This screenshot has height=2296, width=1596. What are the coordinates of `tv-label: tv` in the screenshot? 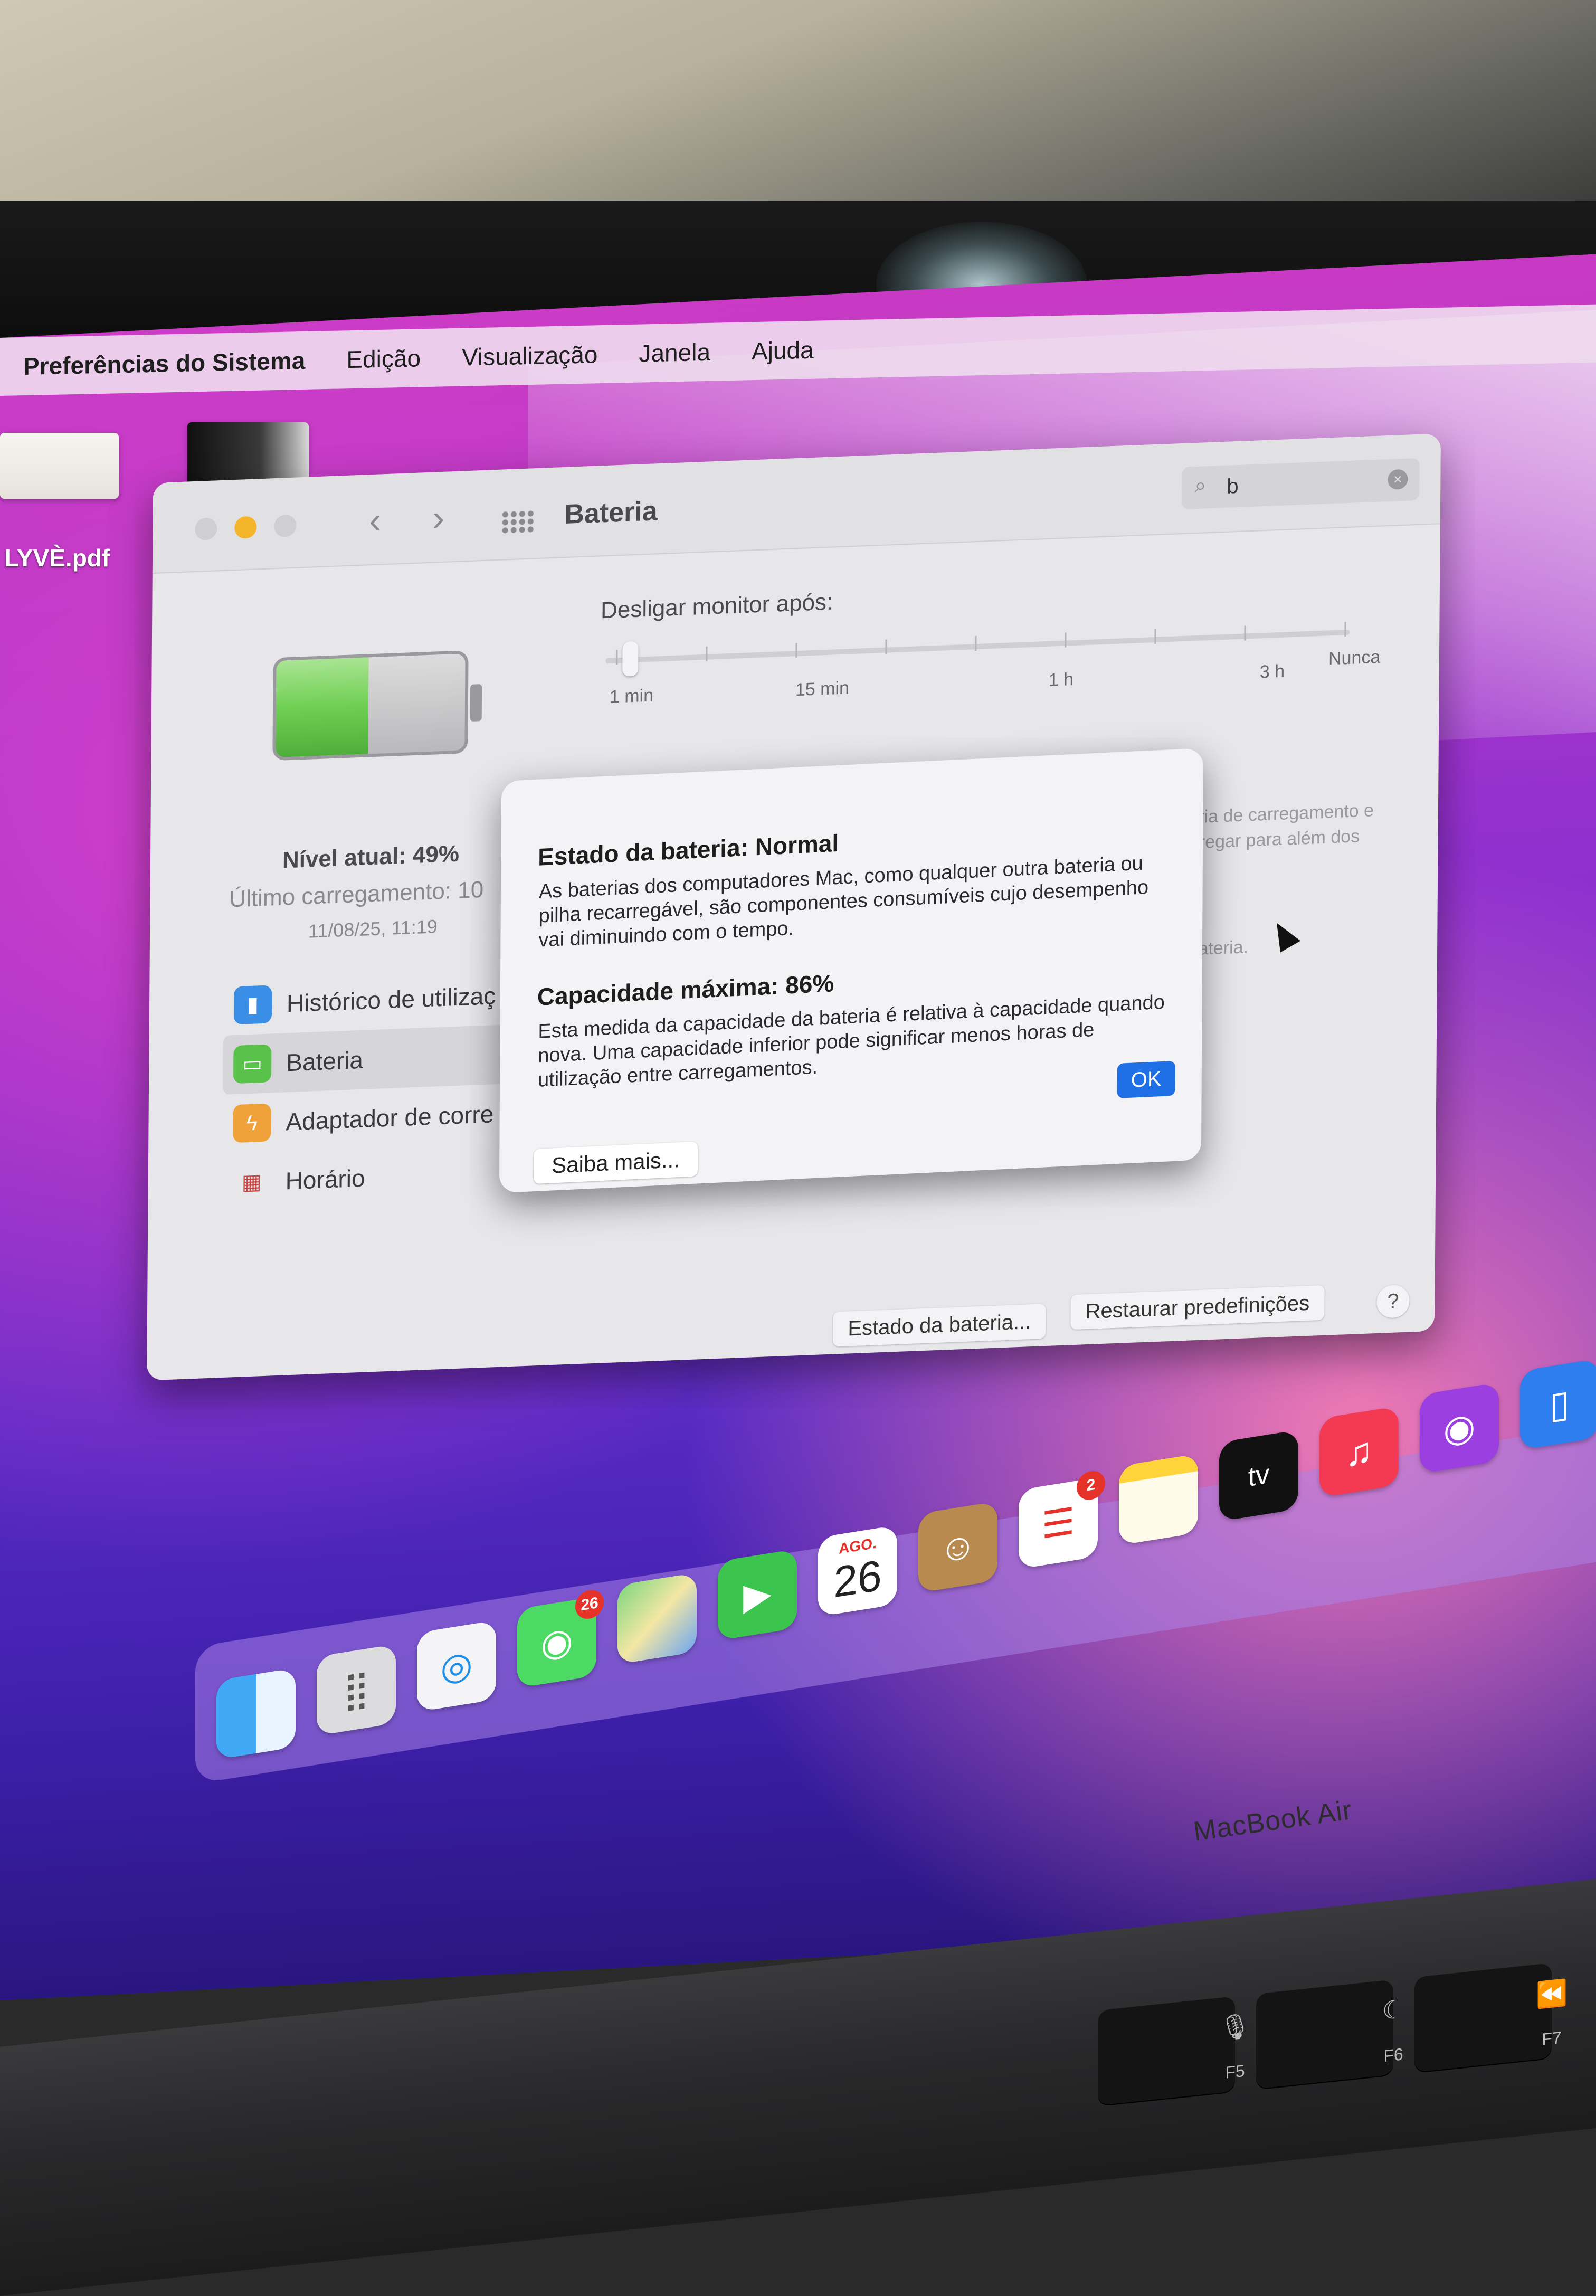 It's located at (1259, 1476).